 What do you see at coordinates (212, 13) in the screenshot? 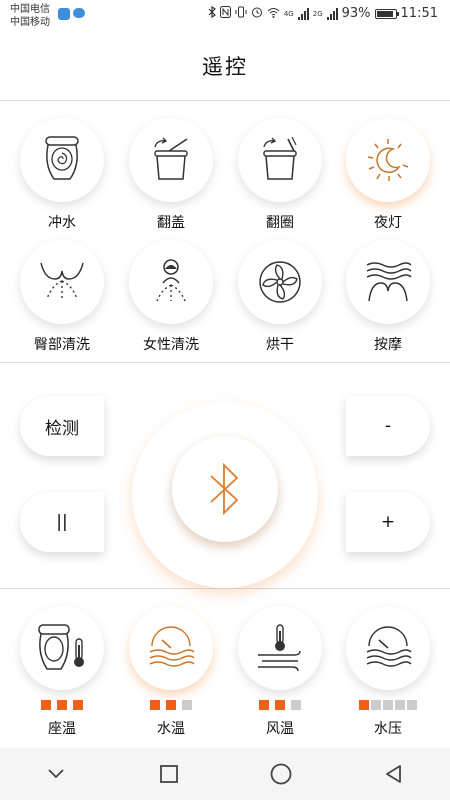
I see `bluetooth-status-icon` at bounding box center [212, 13].